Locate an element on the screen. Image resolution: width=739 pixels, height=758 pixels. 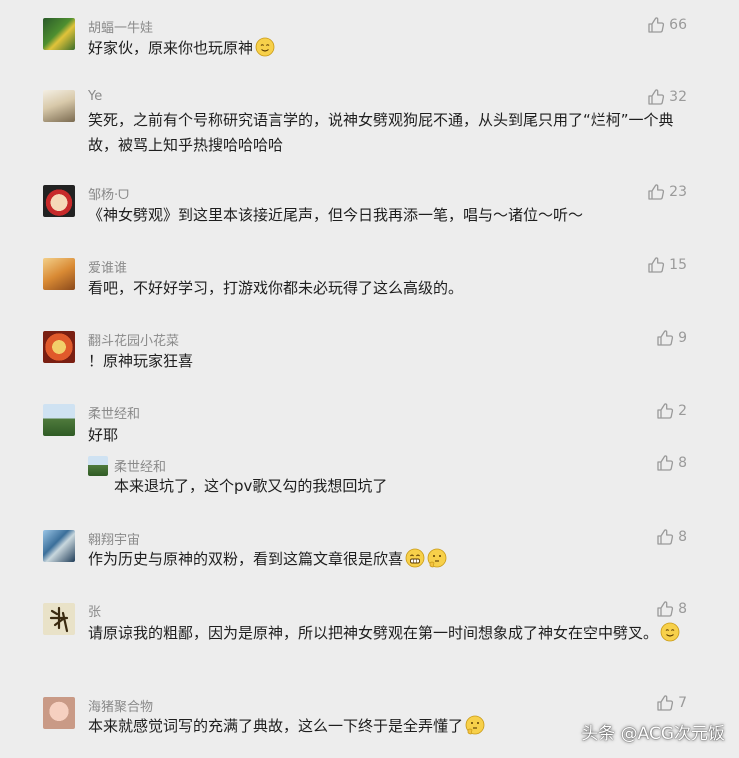
like-count: 66 is located at coordinates (678, 25).